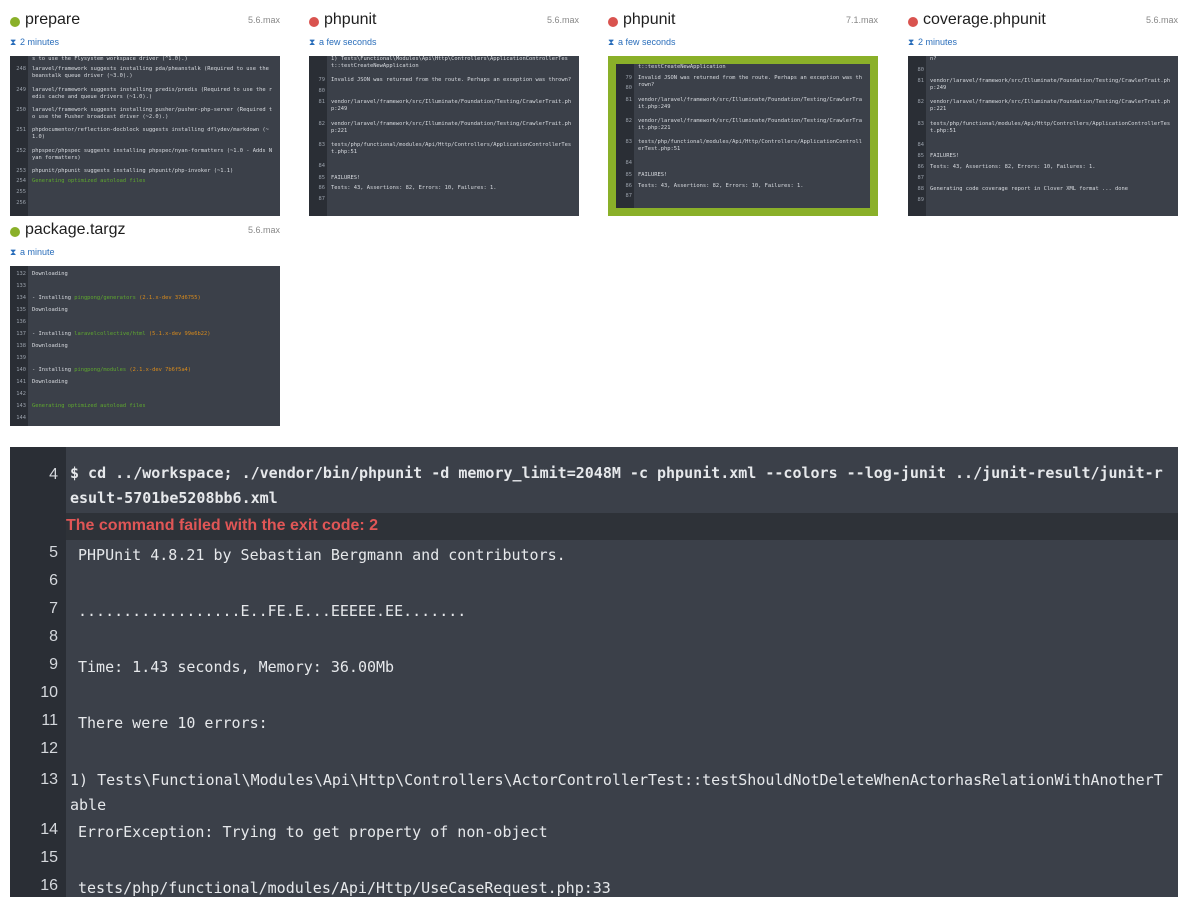  I want to click on card-title: coverage.phpunit, so click(984, 20).